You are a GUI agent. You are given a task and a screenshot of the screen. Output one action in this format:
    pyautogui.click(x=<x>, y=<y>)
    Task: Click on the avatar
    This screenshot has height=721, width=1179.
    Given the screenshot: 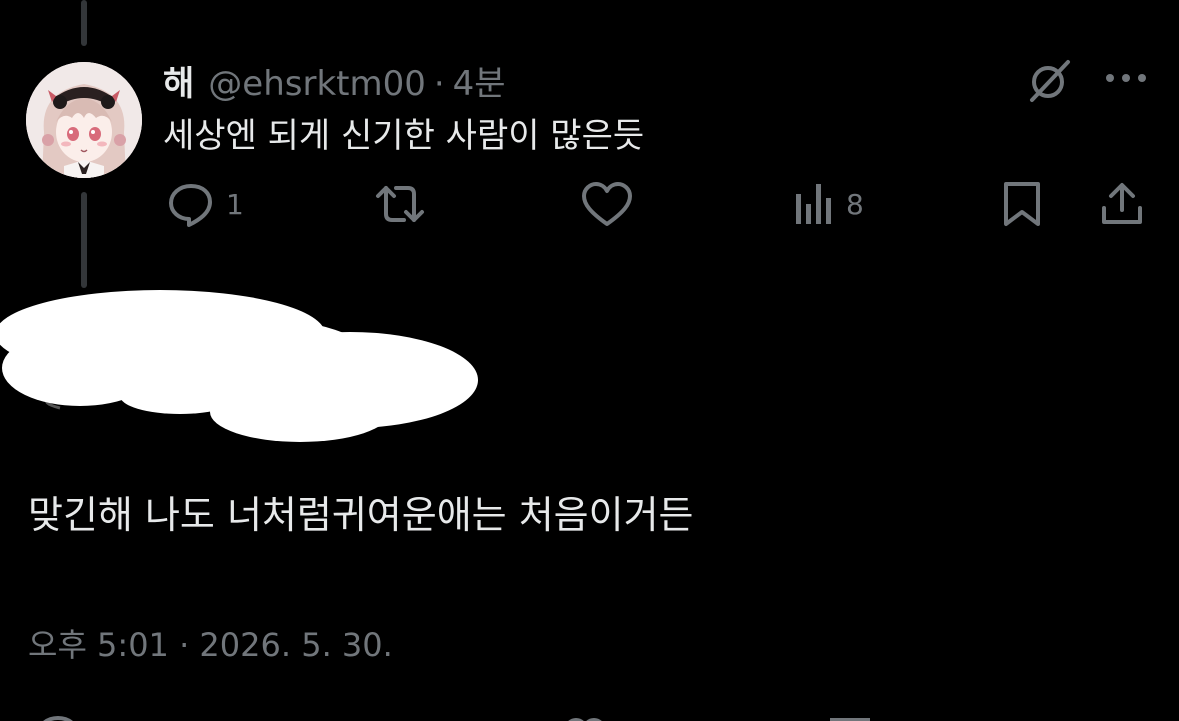 What is the action you would take?
    pyautogui.click(x=84, y=120)
    